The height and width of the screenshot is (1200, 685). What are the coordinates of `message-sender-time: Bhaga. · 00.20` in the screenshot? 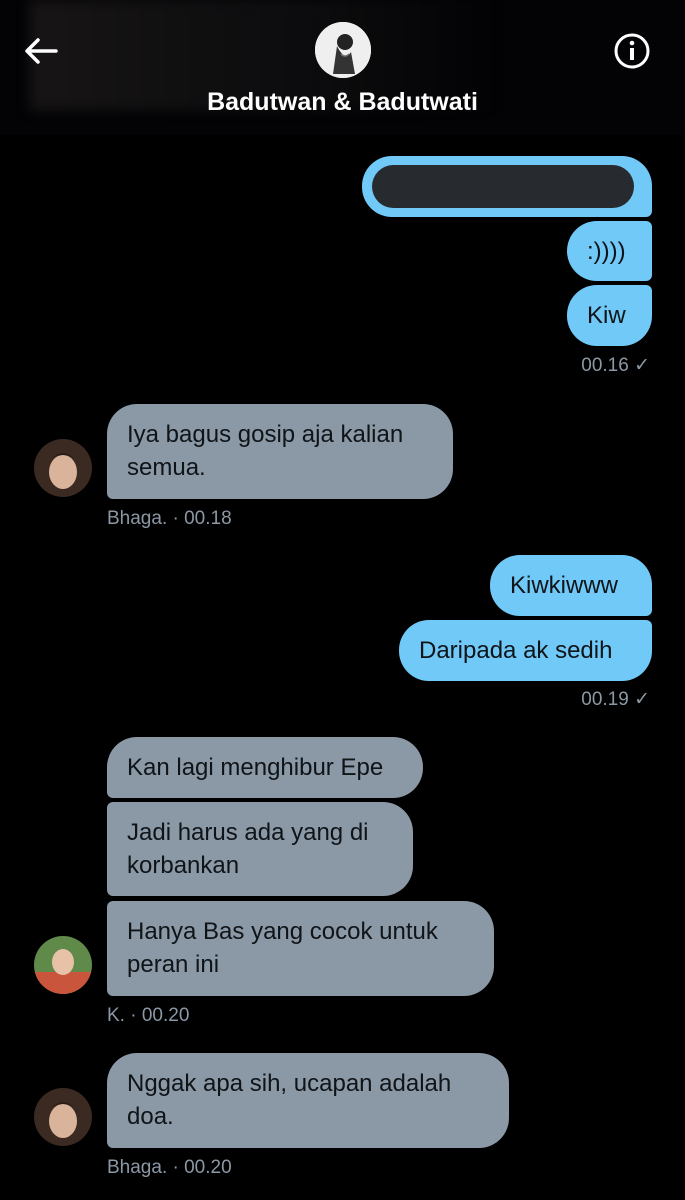 It's located at (169, 1167).